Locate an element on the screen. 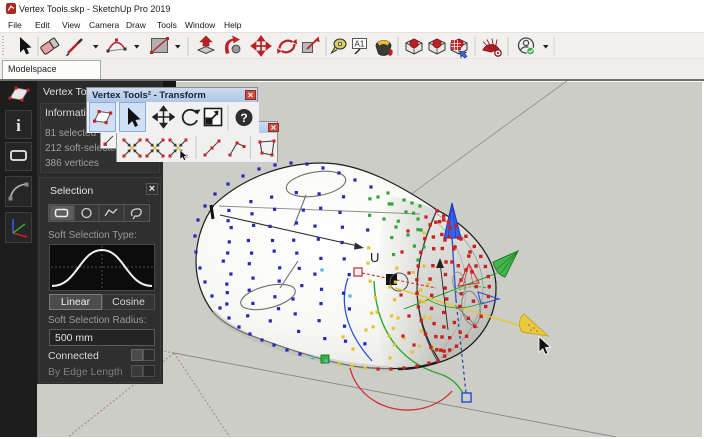 The width and height of the screenshot is (704, 439). svg-text: A1 is located at coordinates (360, 44).